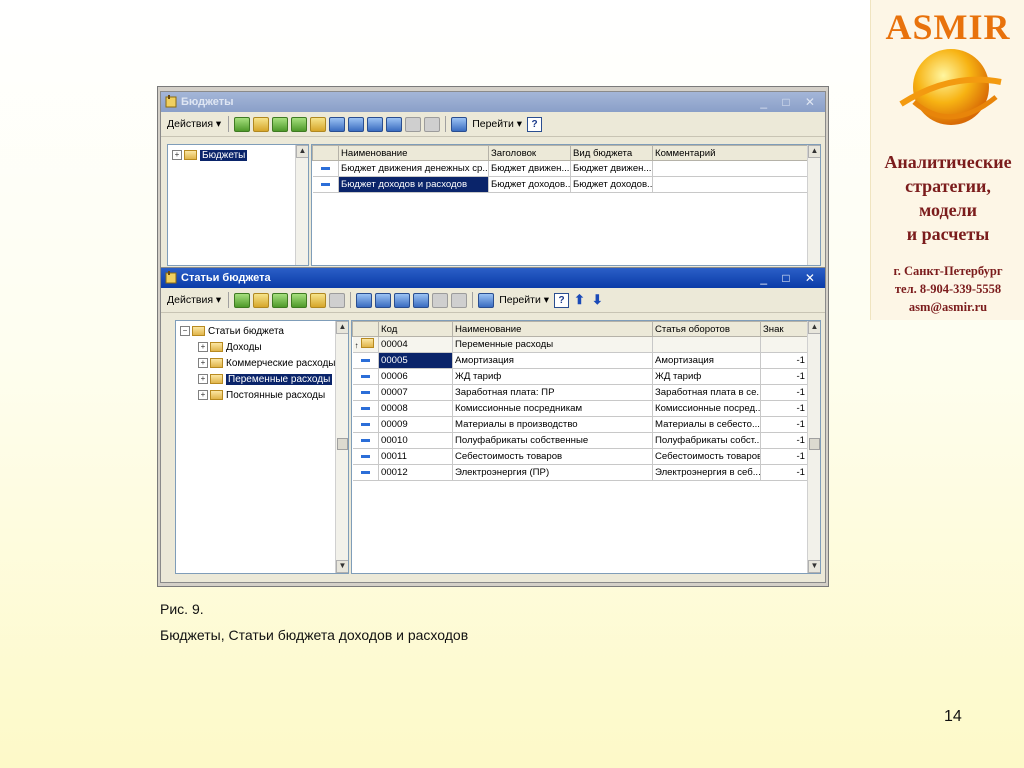  I want to click on column-header-name: Наименование, so click(413, 153).